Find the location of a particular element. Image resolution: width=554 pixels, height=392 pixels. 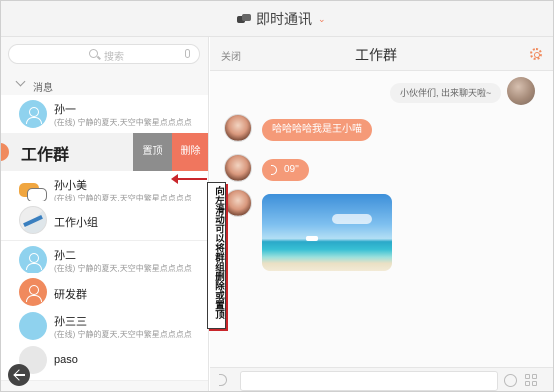

conversation-name: 孙三三 is located at coordinates (70, 322).